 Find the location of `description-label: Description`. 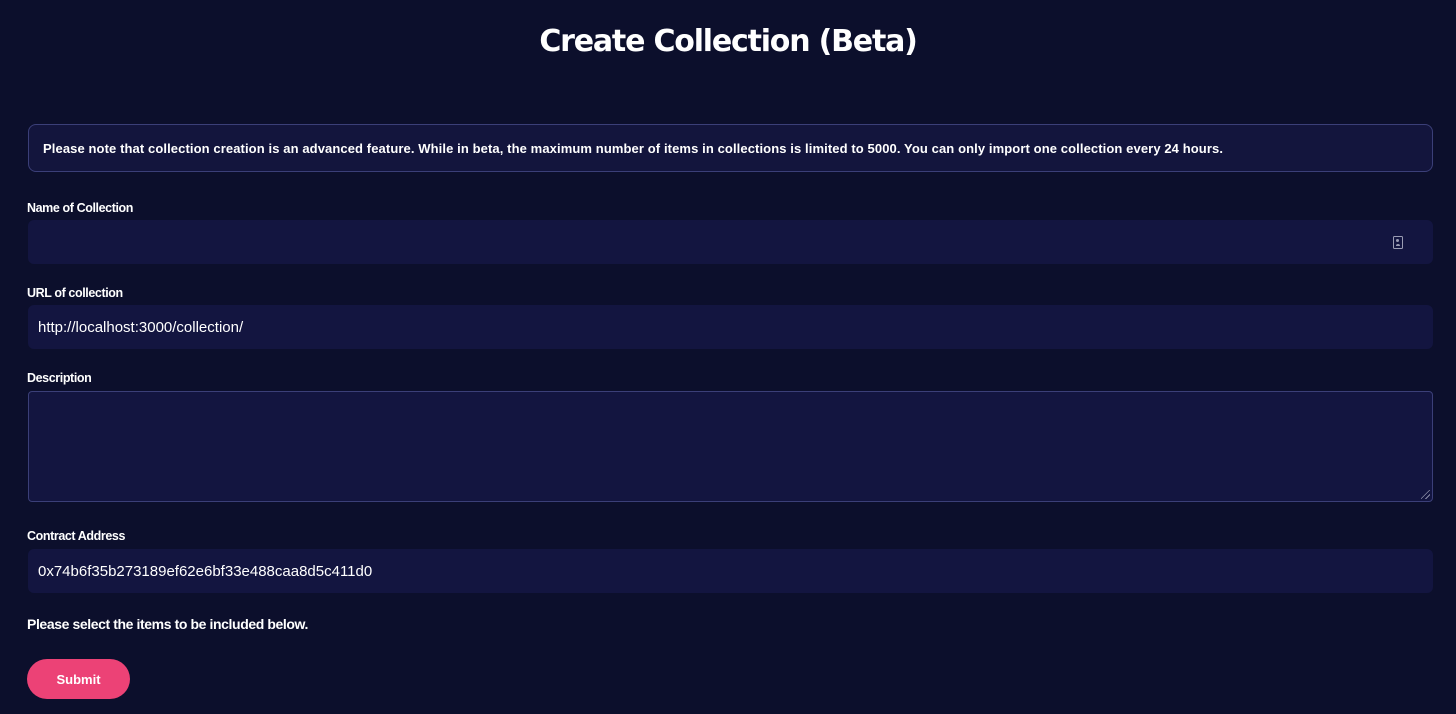

description-label: Description is located at coordinates (59, 378).